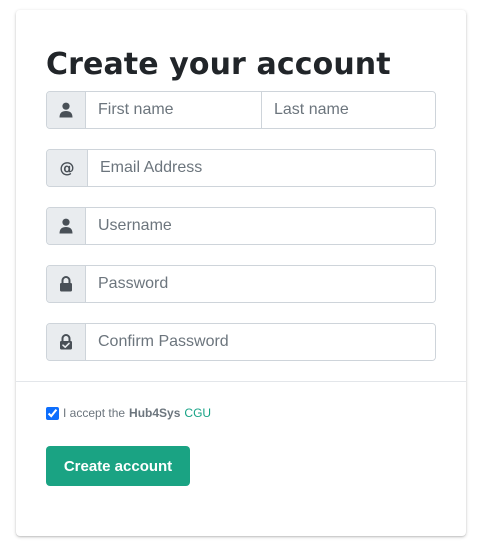 The height and width of the screenshot is (557, 489). I want to click on confirm-password-input-group, so click(241, 342).